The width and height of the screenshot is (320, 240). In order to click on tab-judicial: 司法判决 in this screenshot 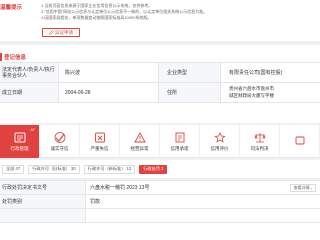, I will do `click(260, 141)`.